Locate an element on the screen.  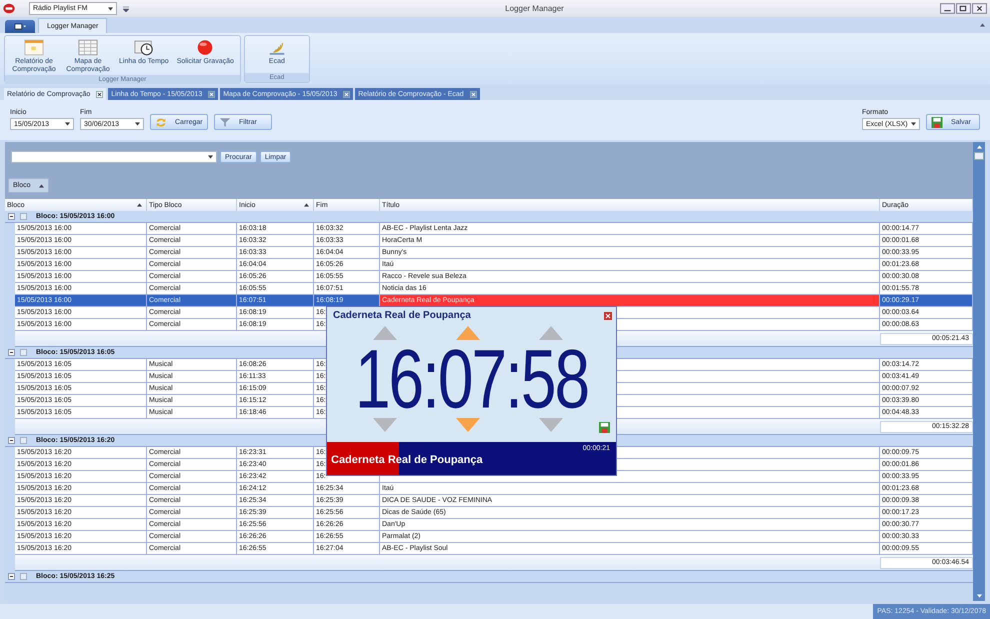
window-title: Logger Manager is located at coordinates (534, 8).